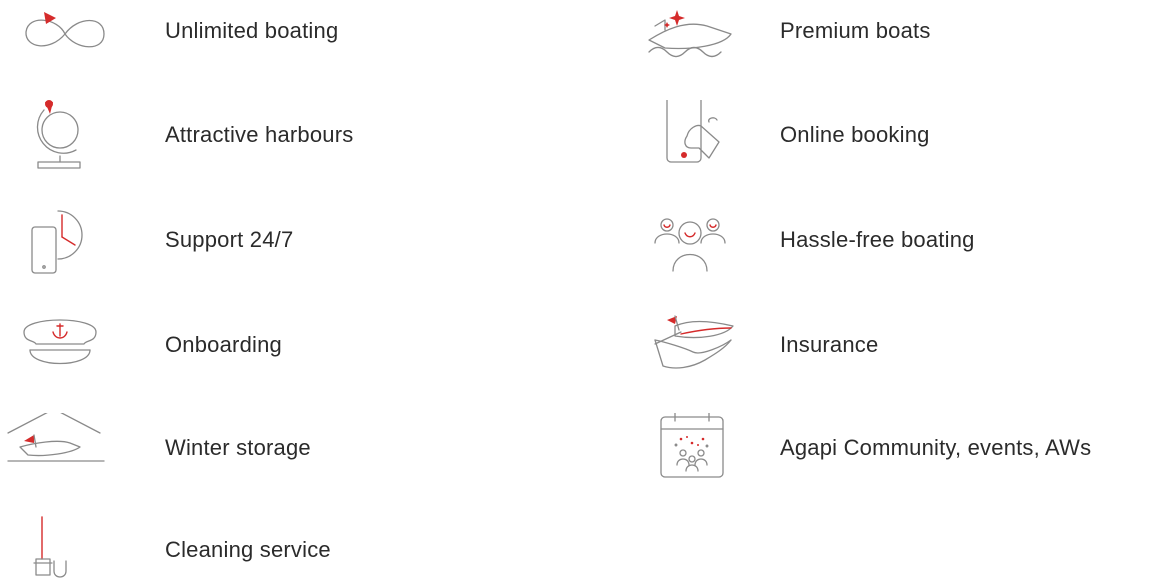 This screenshot has width=1157, height=587. Describe the element at coordinates (855, 30) in the screenshot. I see `feature-label: Premium boats` at that location.